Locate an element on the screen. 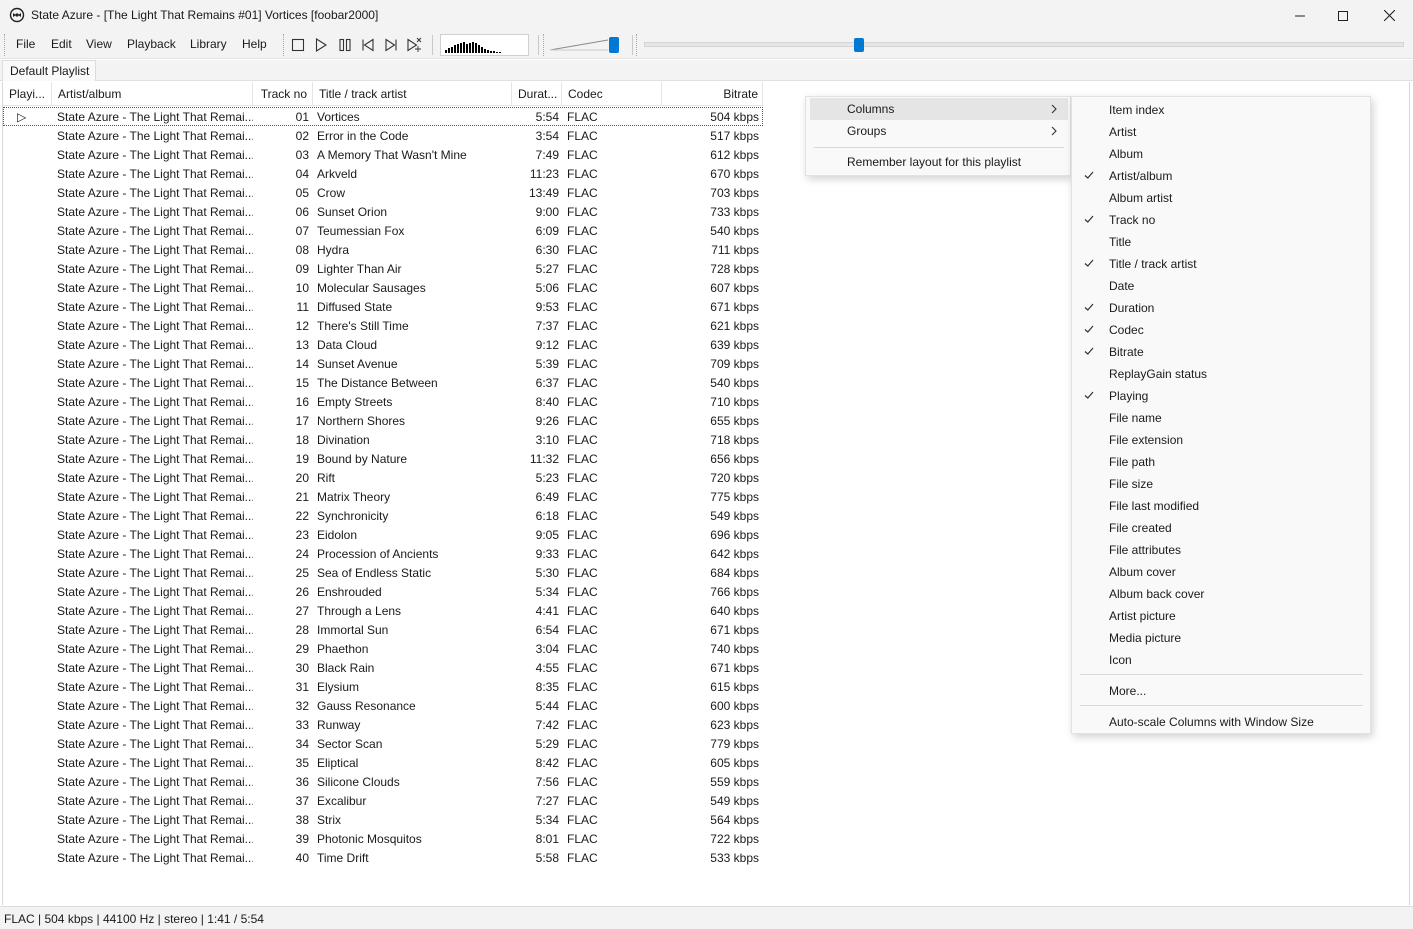 The image size is (1413, 929). menu-item-autoscale-columns: Auto-scale Columns with Window Size is located at coordinates (1221, 722).